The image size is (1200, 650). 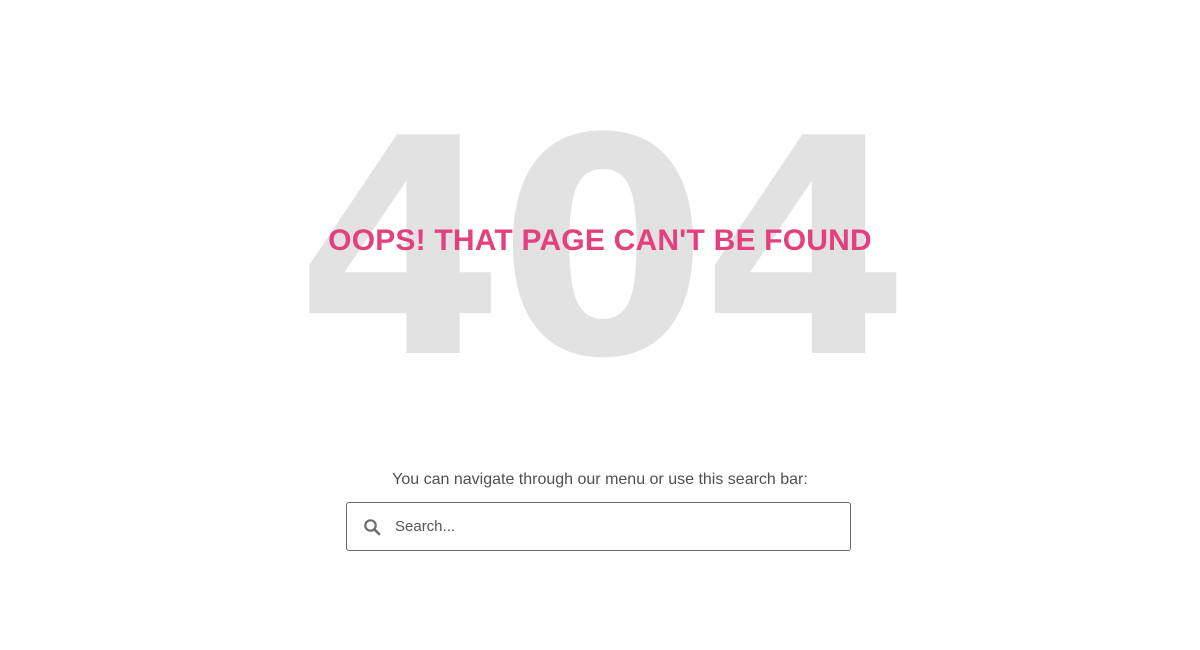 What do you see at coordinates (372, 527) in the screenshot?
I see `search-icon` at bounding box center [372, 527].